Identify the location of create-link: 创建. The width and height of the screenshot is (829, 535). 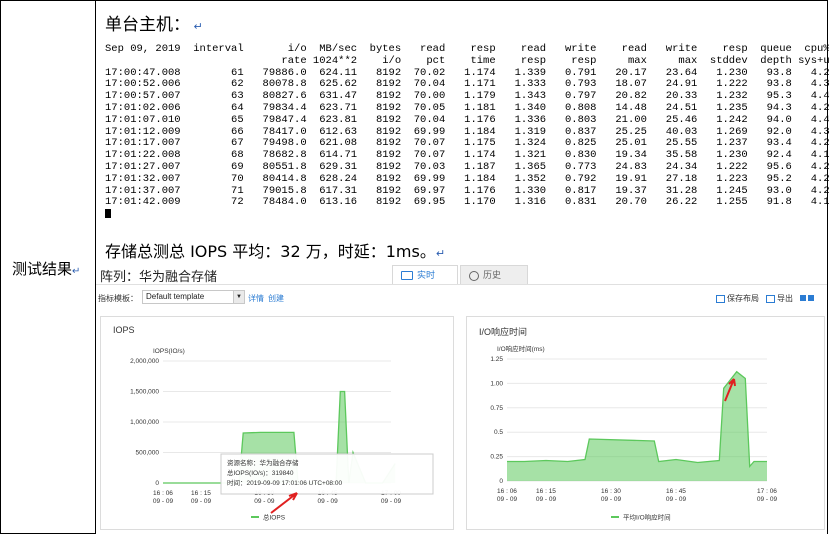
(276, 298).